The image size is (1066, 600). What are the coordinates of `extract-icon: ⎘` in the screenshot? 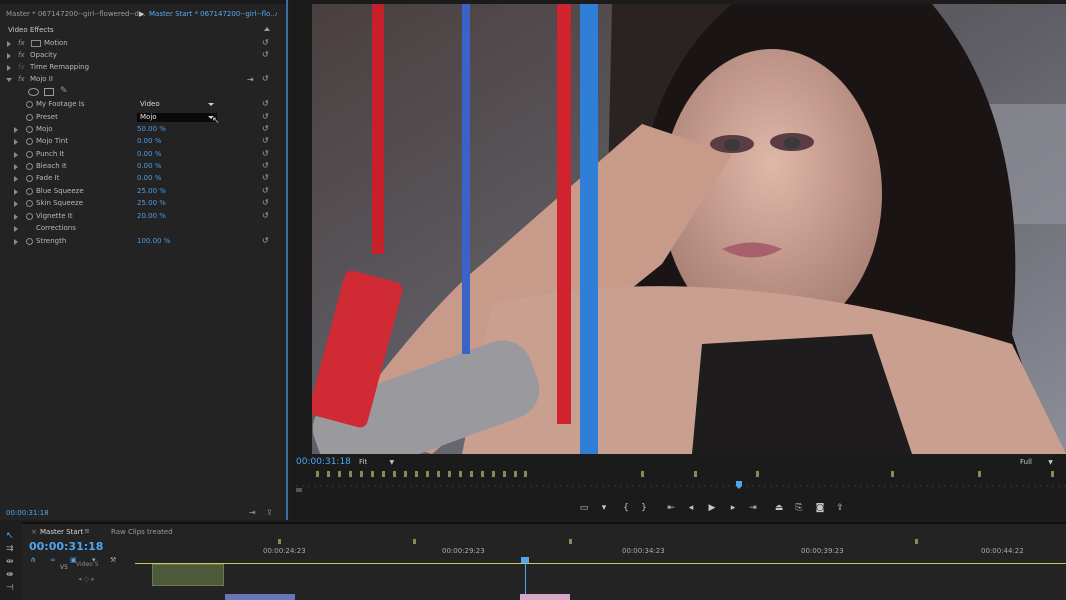 It's located at (799, 508).